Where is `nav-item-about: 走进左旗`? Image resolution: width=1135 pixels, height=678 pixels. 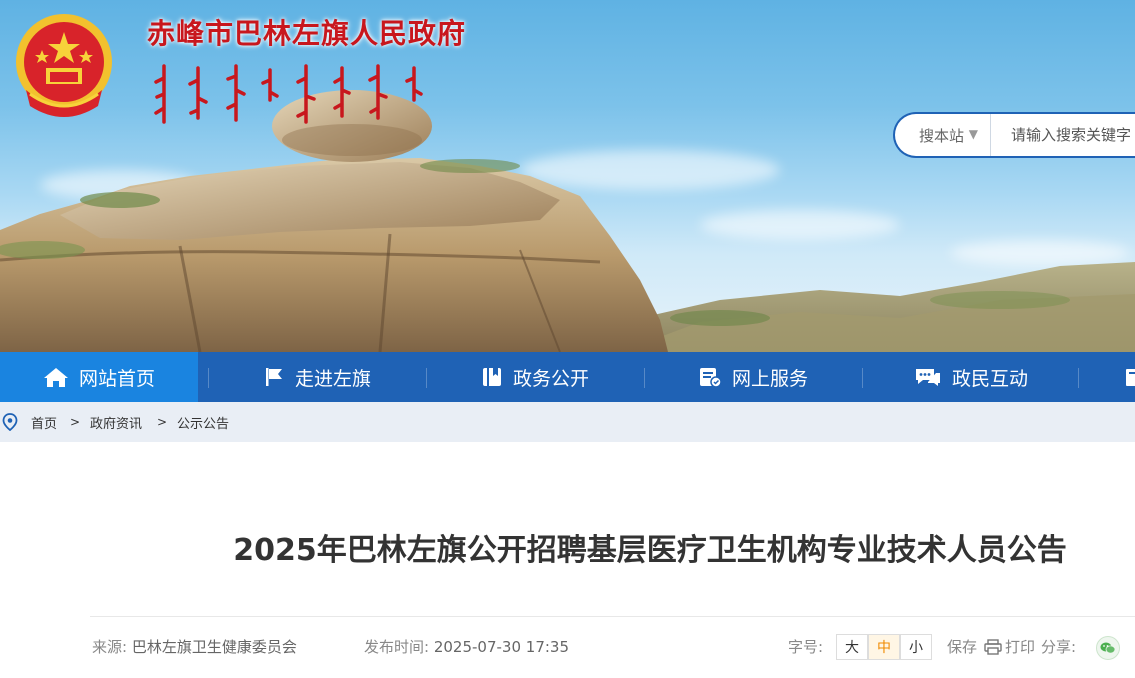 nav-item-about: 走进左旗 is located at coordinates (317, 377).